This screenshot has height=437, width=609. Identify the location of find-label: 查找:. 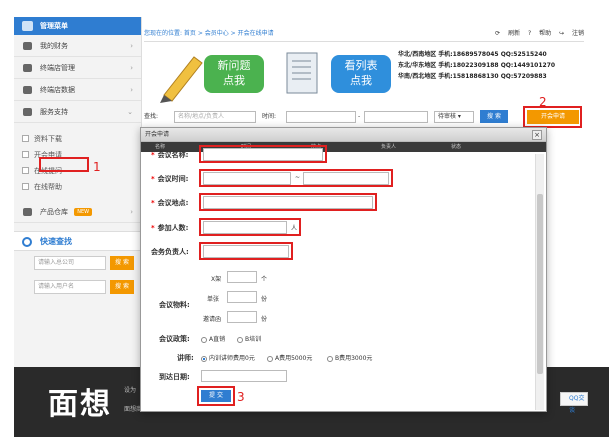
(151, 116).